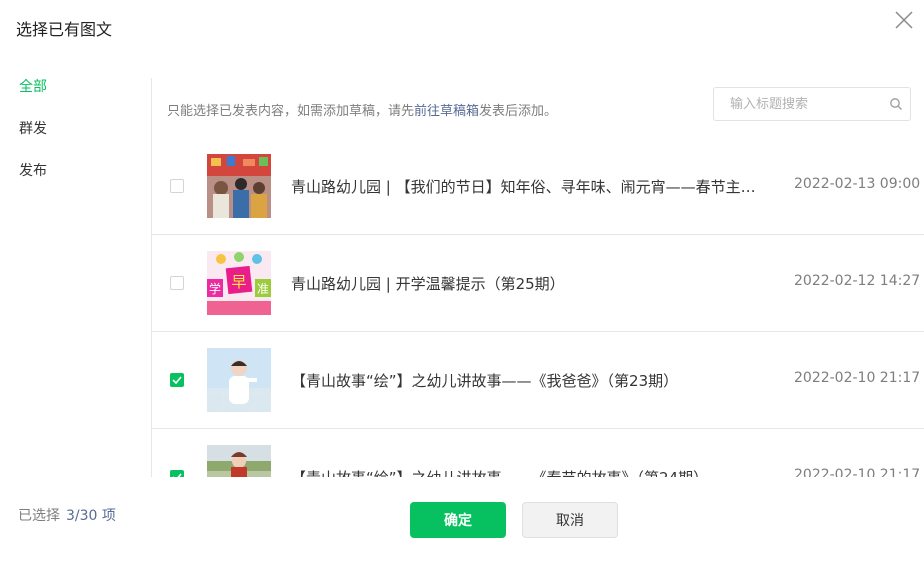 This screenshot has height=567, width=924. I want to click on article-thumbnail: 学 早 准, so click(239, 283).